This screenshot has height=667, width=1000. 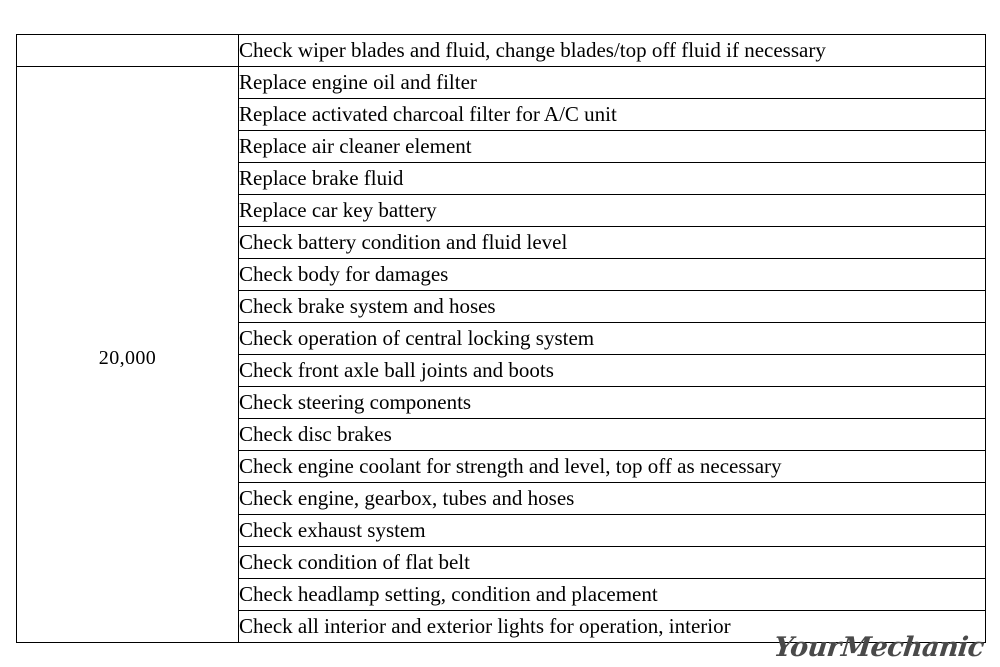 What do you see at coordinates (807, 647) in the screenshot?
I see `logo-text-your: Your` at bounding box center [807, 647].